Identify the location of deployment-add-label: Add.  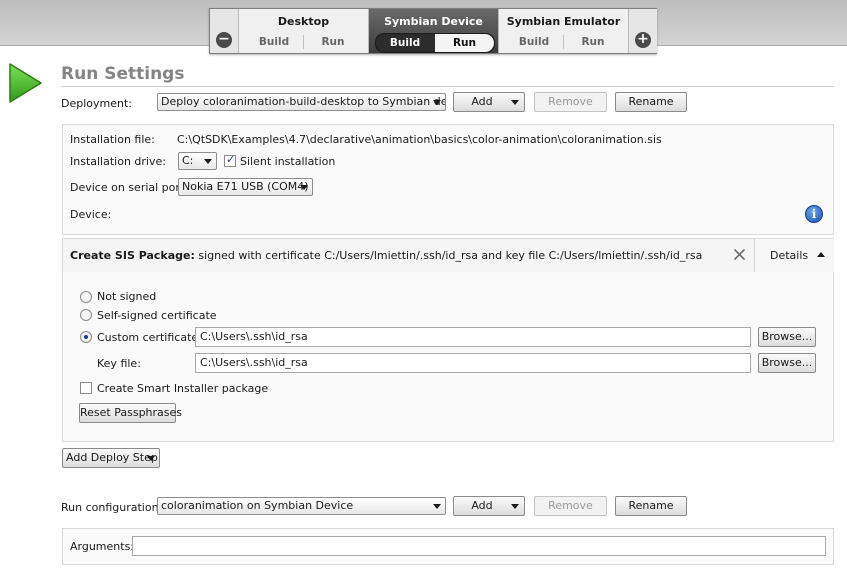
(482, 101).